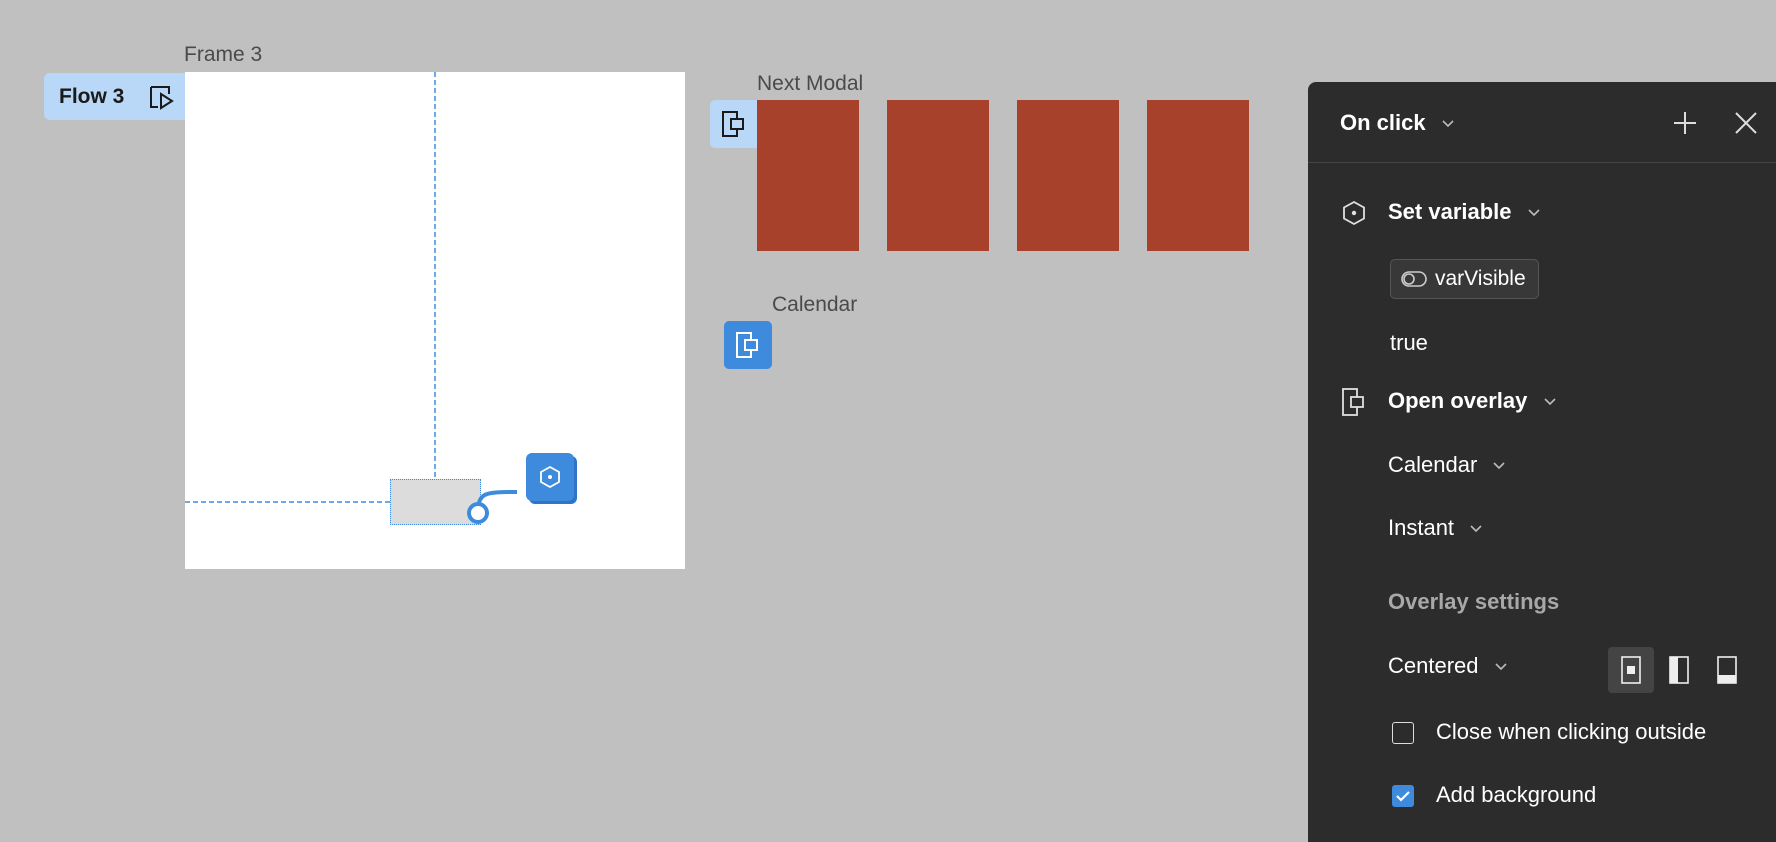 This screenshot has height=842, width=1776. I want to click on add-background-checkbox, so click(1403, 796).